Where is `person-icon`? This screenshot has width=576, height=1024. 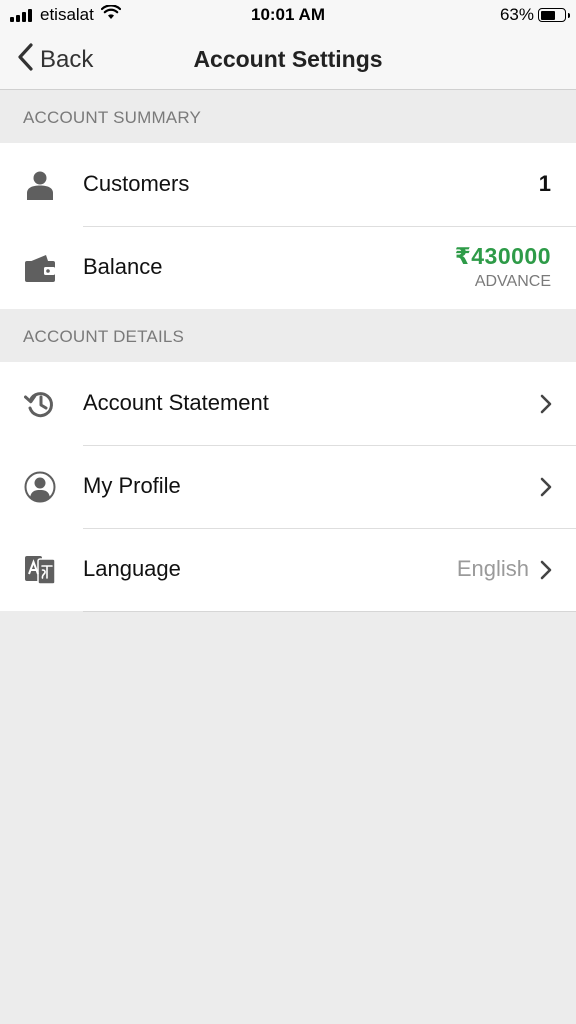 person-icon is located at coordinates (40, 185).